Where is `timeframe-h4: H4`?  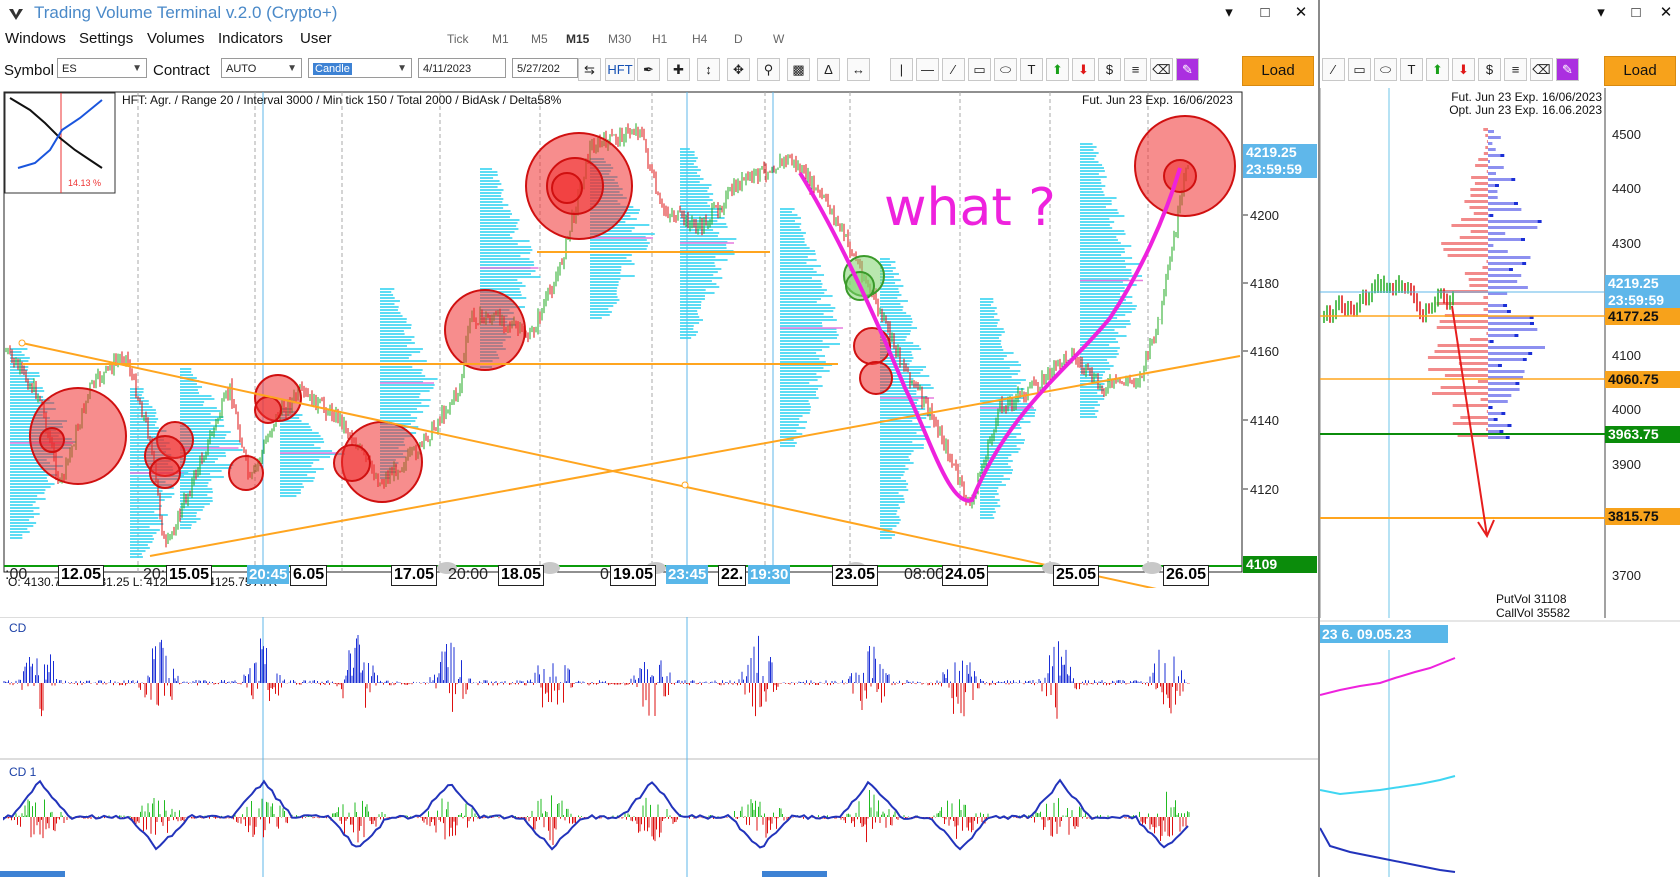 timeframe-h4: H4 is located at coordinates (699, 39).